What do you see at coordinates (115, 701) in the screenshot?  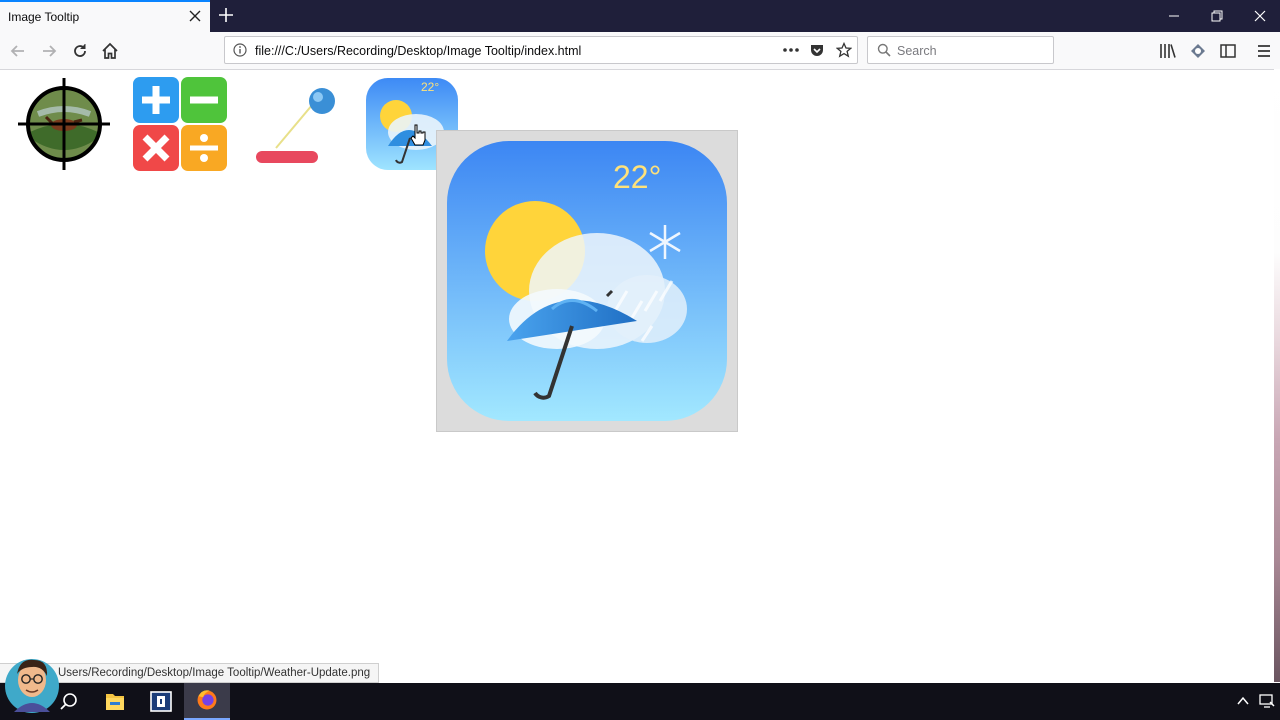 I see `file-explorer-icon` at bounding box center [115, 701].